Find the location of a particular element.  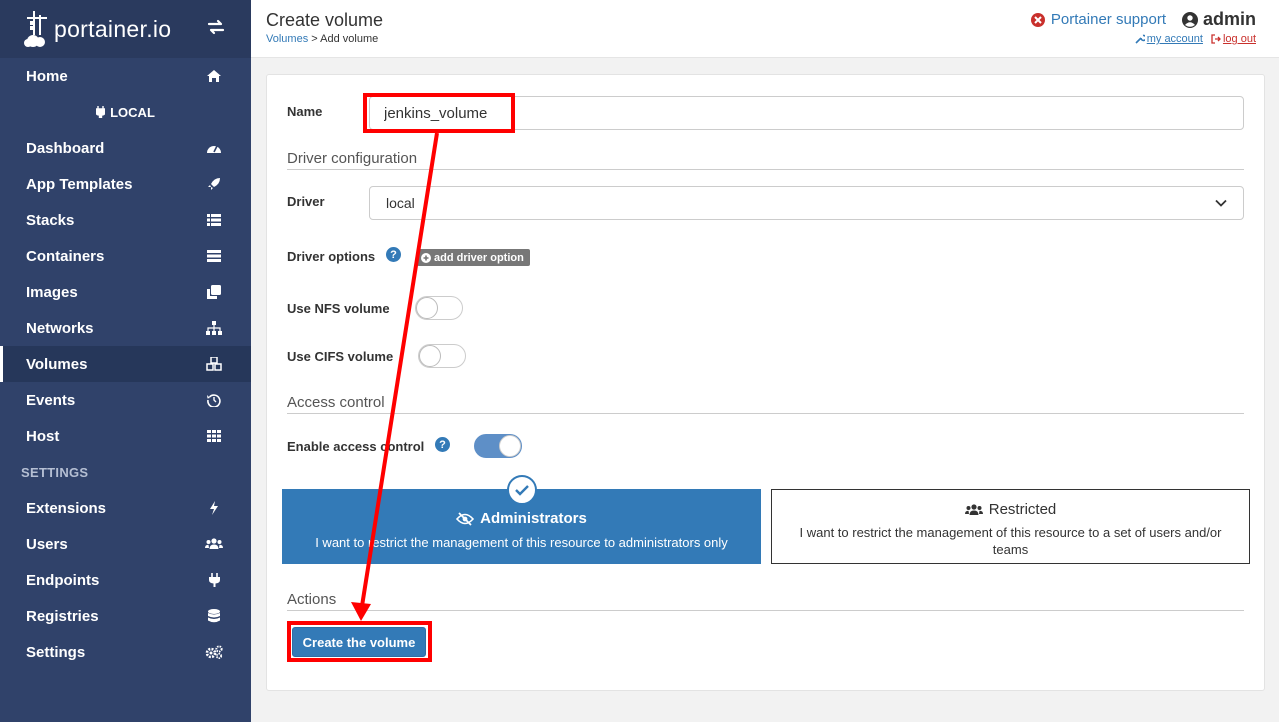

sidebar-item-label: Images is located at coordinates (52, 292).